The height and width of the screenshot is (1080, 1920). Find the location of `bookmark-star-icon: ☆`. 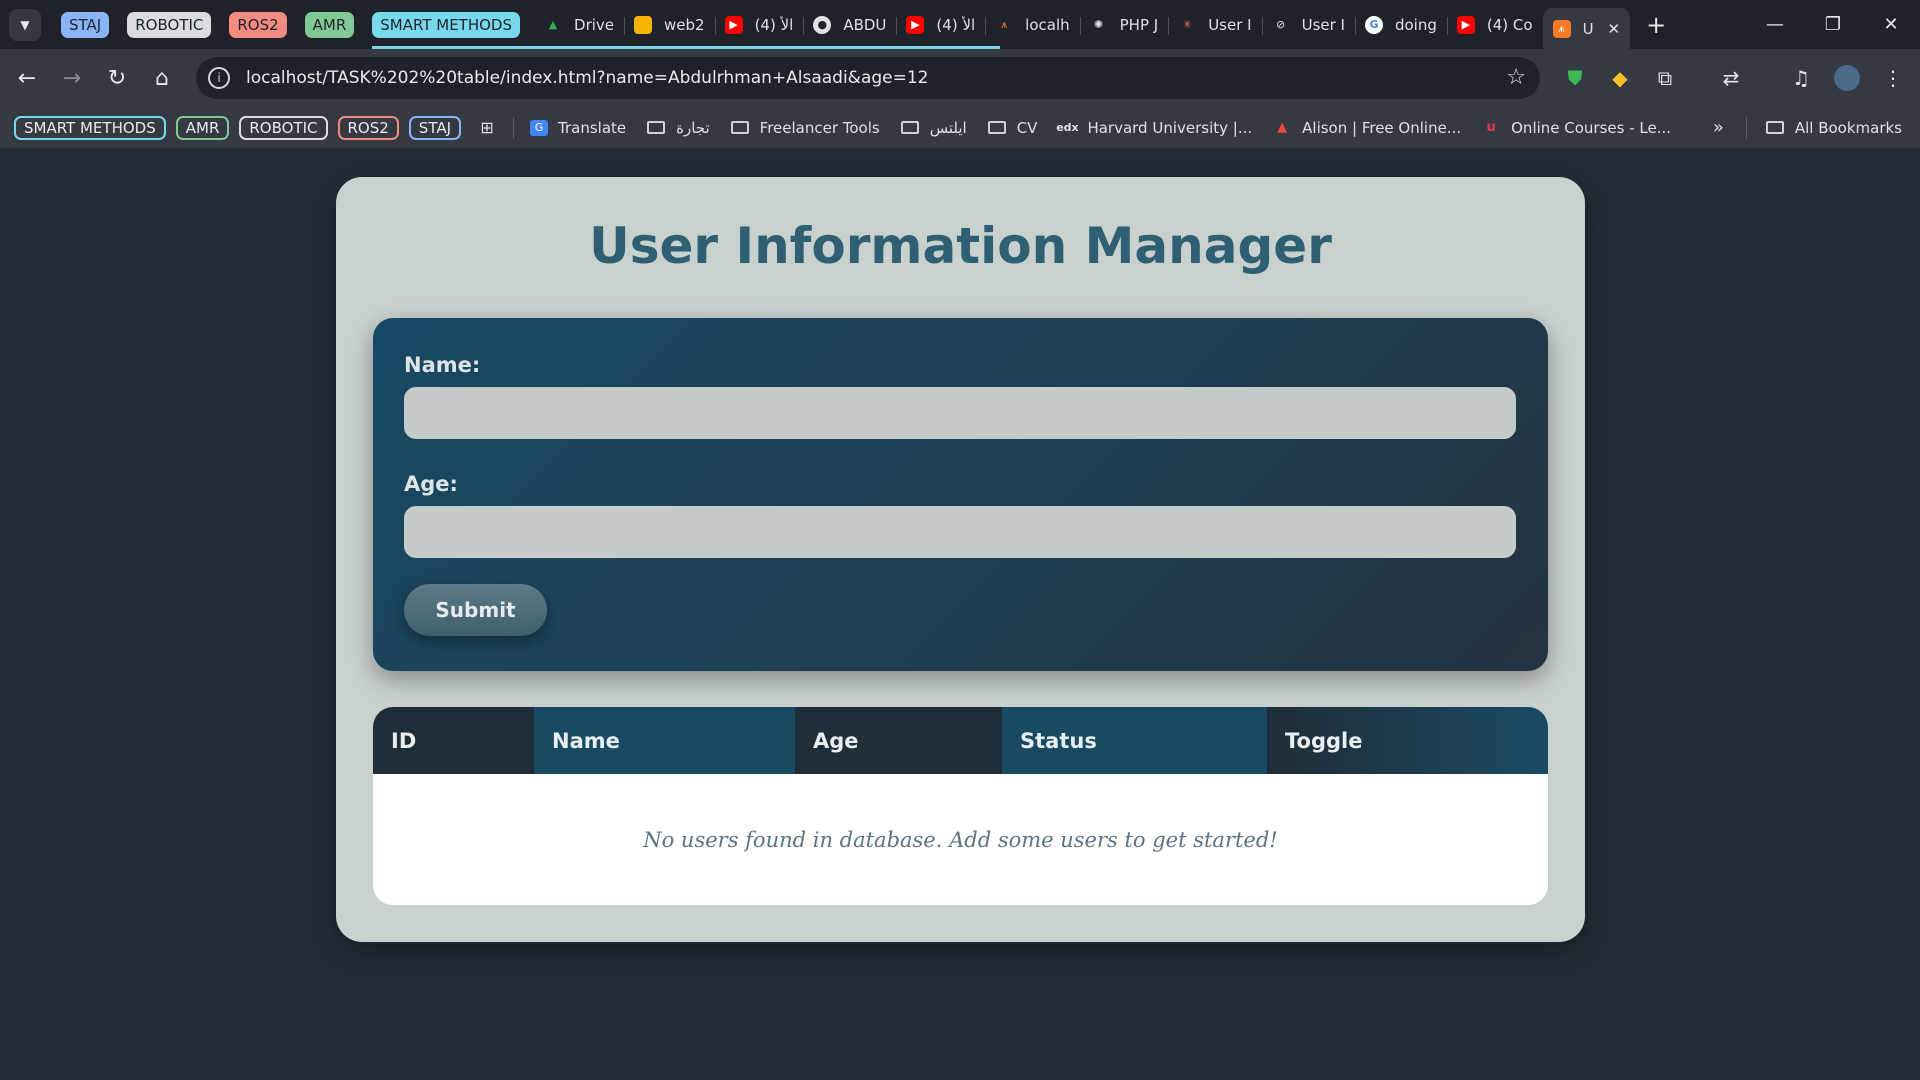

bookmark-star-icon: ☆ is located at coordinates (1516, 77).